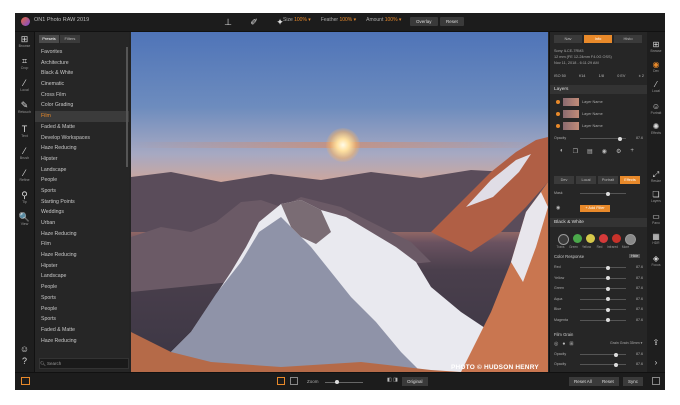 This screenshot has width=680, height=405. What do you see at coordinates (568, 39) in the screenshot?
I see `tab-nav: Nav` at bounding box center [568, 39].